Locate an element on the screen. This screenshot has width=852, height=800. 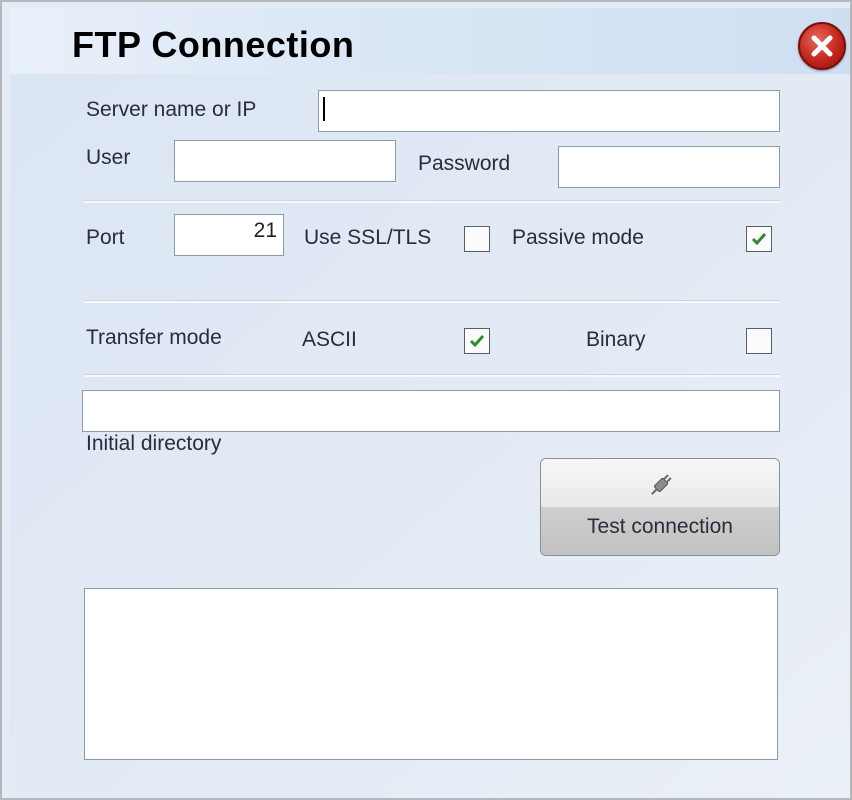
user-label: User is located at coordinates (108, 157).